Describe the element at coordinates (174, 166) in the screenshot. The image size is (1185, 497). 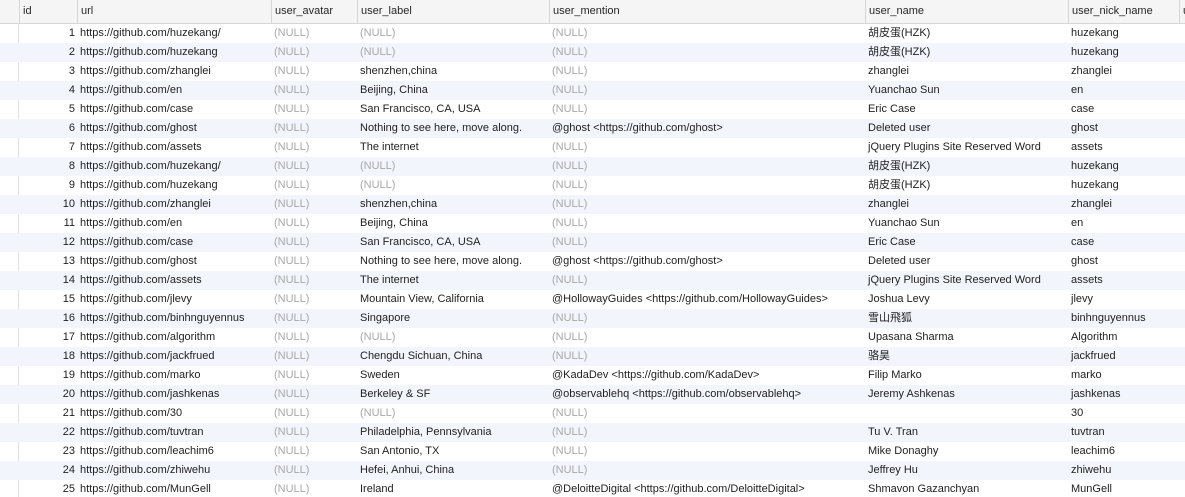
I see `cell-url: https://github.com/huzekang/` at that location.